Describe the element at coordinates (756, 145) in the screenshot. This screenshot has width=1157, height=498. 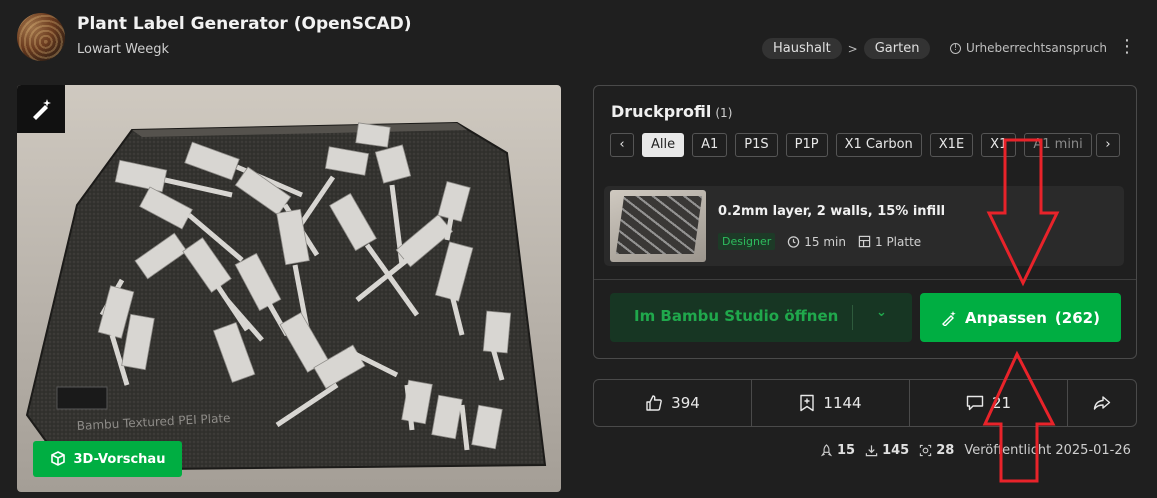
I see `tab-p1s: P1S` at that location.